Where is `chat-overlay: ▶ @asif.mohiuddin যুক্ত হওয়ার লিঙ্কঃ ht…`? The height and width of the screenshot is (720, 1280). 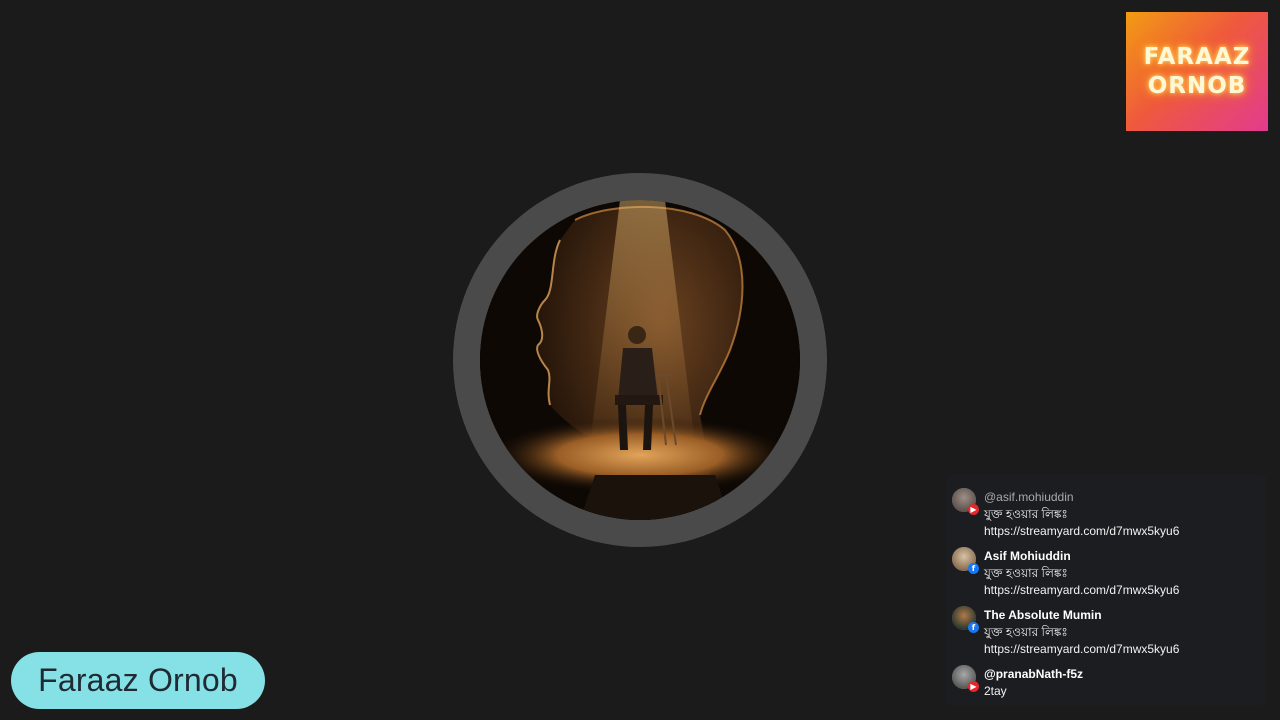
chat-overlay: ▶ @asif.mohiuddin যুক্ত হওয়ার লিঙ্কঃ ht… is located at coordinates (1106, 590).